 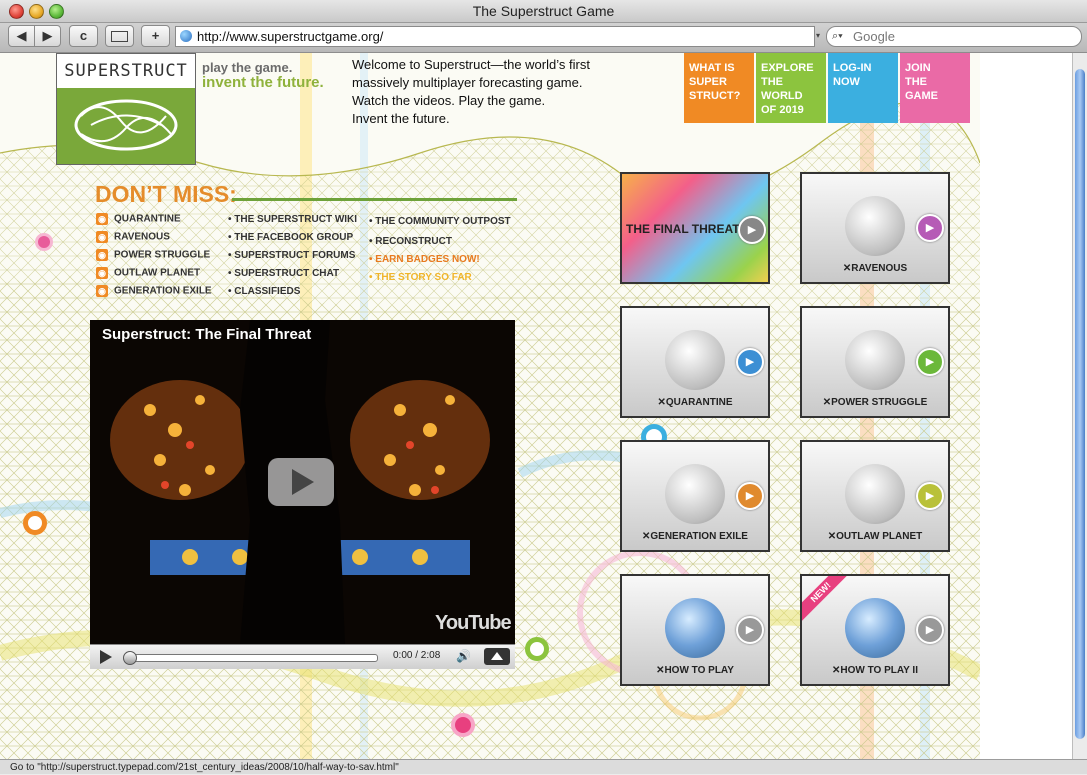 I want to click on add-bookmark-button: +, so click(x=155, y=36).